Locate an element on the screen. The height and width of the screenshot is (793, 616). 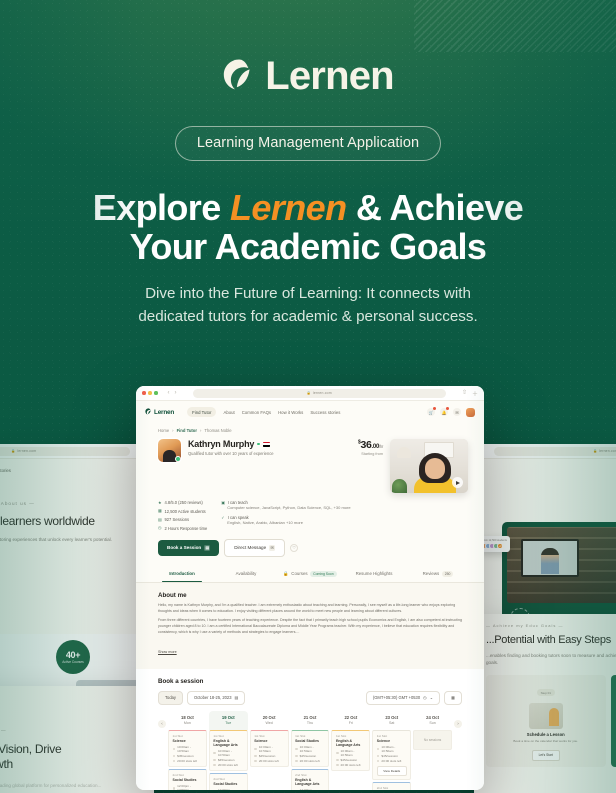
day-header: 23 Oct Sat is located at coordinates (391, 720).